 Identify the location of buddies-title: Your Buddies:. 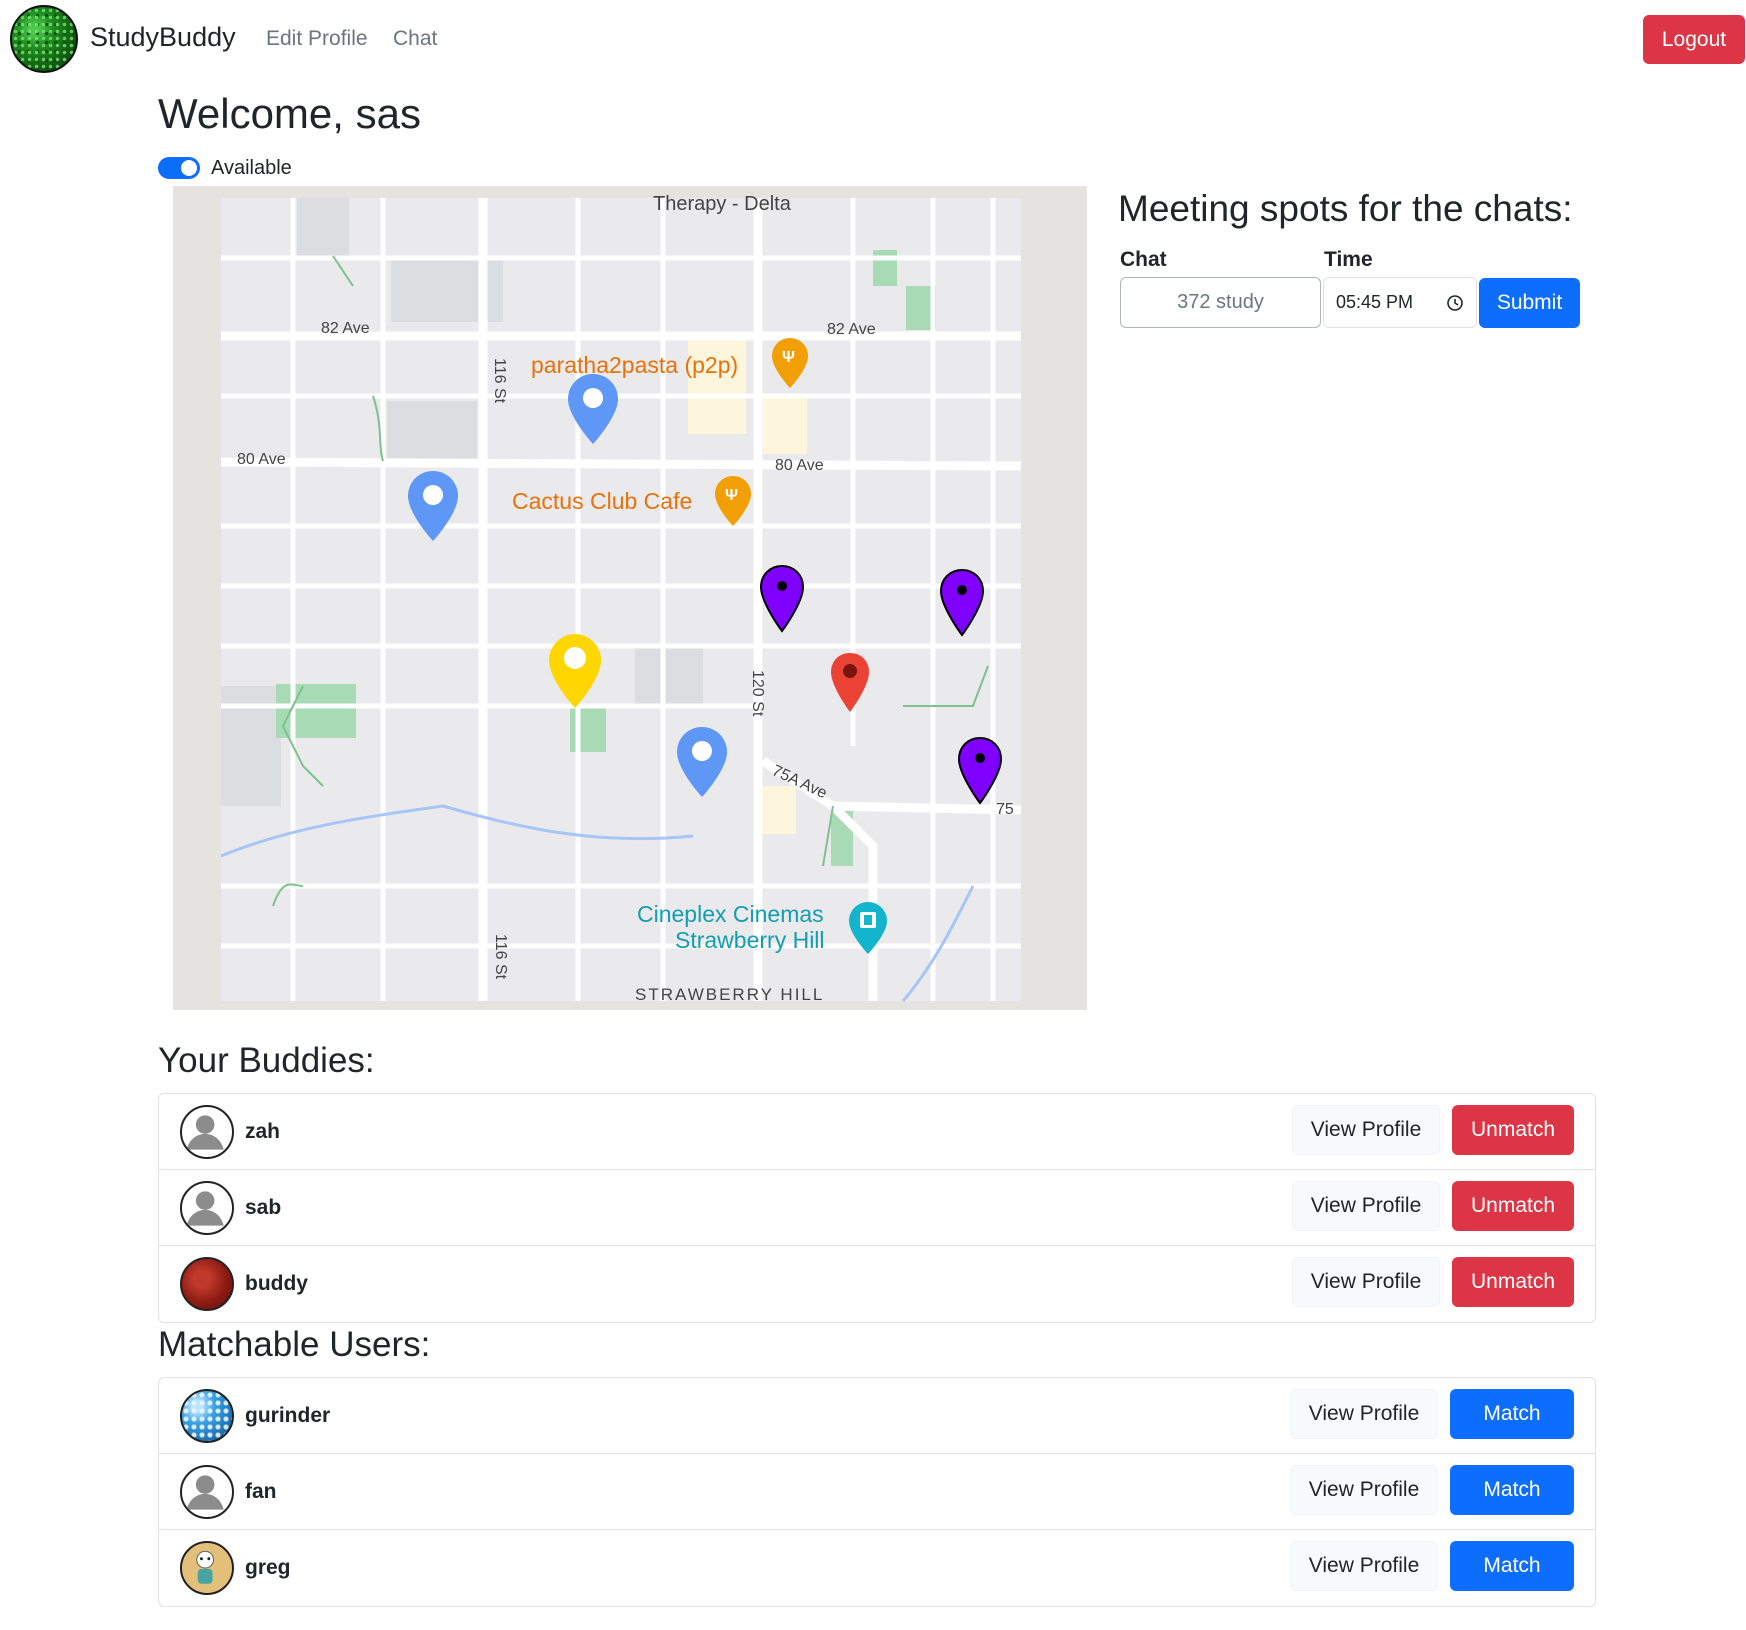
(266, 1060).